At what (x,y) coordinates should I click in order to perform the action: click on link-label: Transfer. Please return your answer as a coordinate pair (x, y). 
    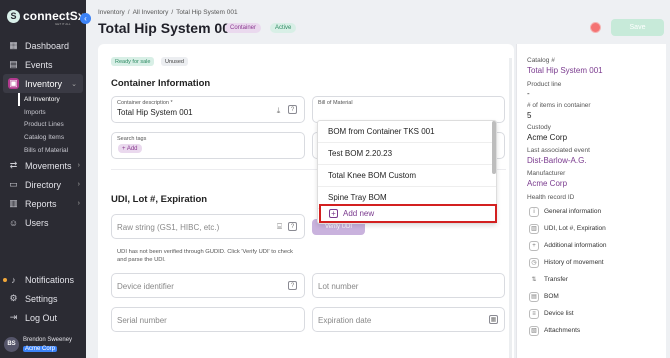
    Looking at the image, I should click on (556, 279).